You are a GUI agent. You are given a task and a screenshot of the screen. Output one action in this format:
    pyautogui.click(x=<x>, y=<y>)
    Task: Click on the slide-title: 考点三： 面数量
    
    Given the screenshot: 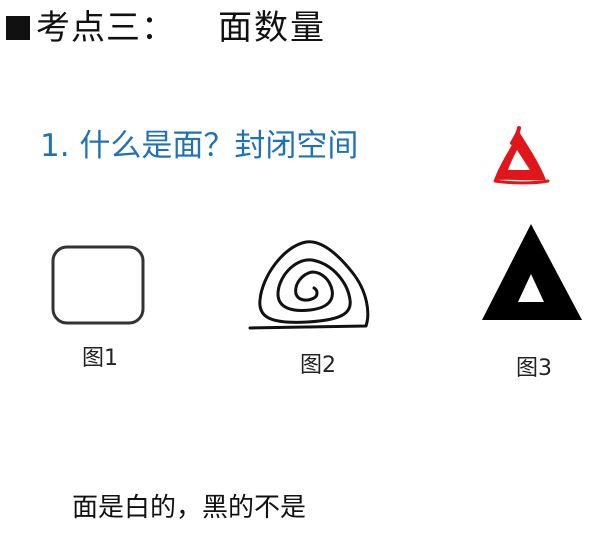 What is the action you would take?
    pyautogui.click(x=166, y=28)
    